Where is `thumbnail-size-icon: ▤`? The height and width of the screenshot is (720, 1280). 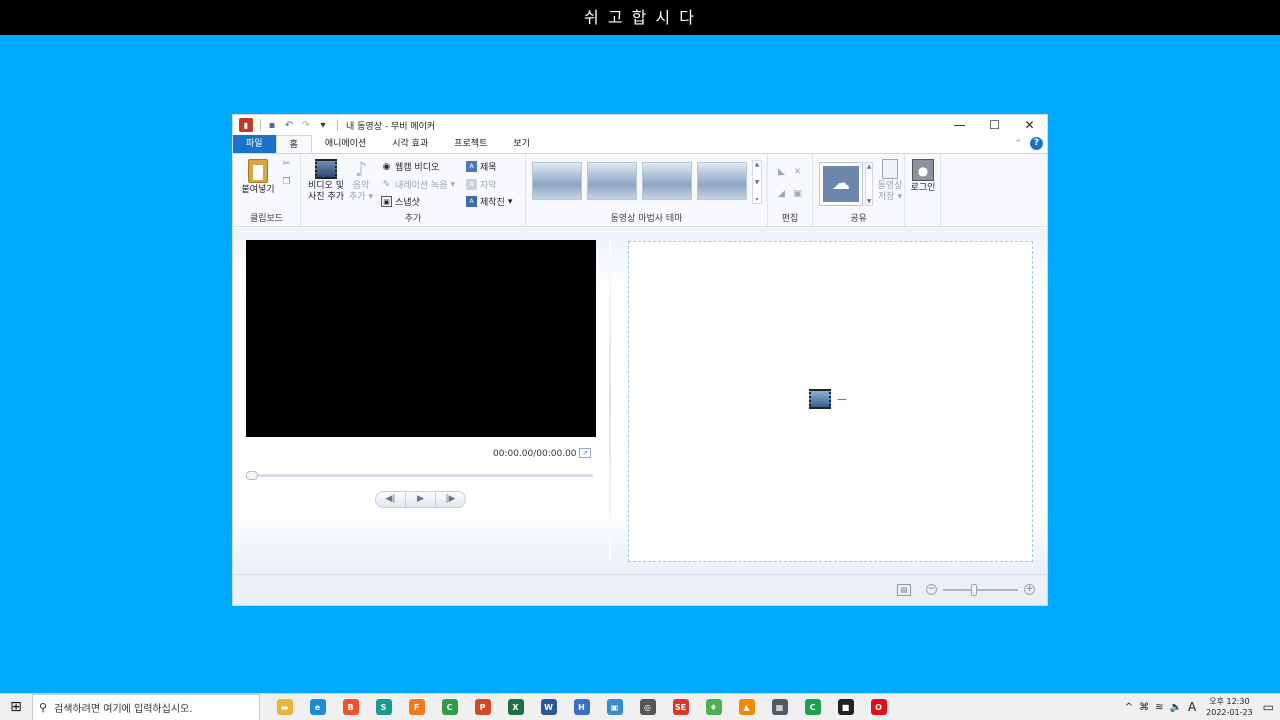 thumbnail-size-icon: ▤ is located at coordinates (904, 590).